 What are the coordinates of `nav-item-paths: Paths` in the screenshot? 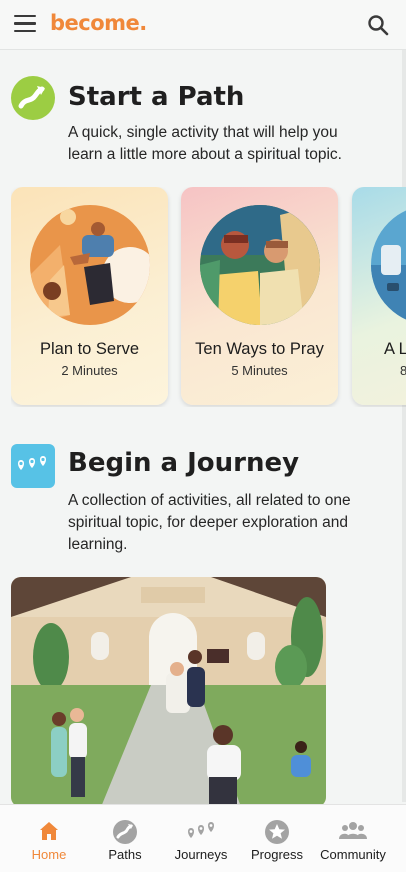 It's located at (125, 838).